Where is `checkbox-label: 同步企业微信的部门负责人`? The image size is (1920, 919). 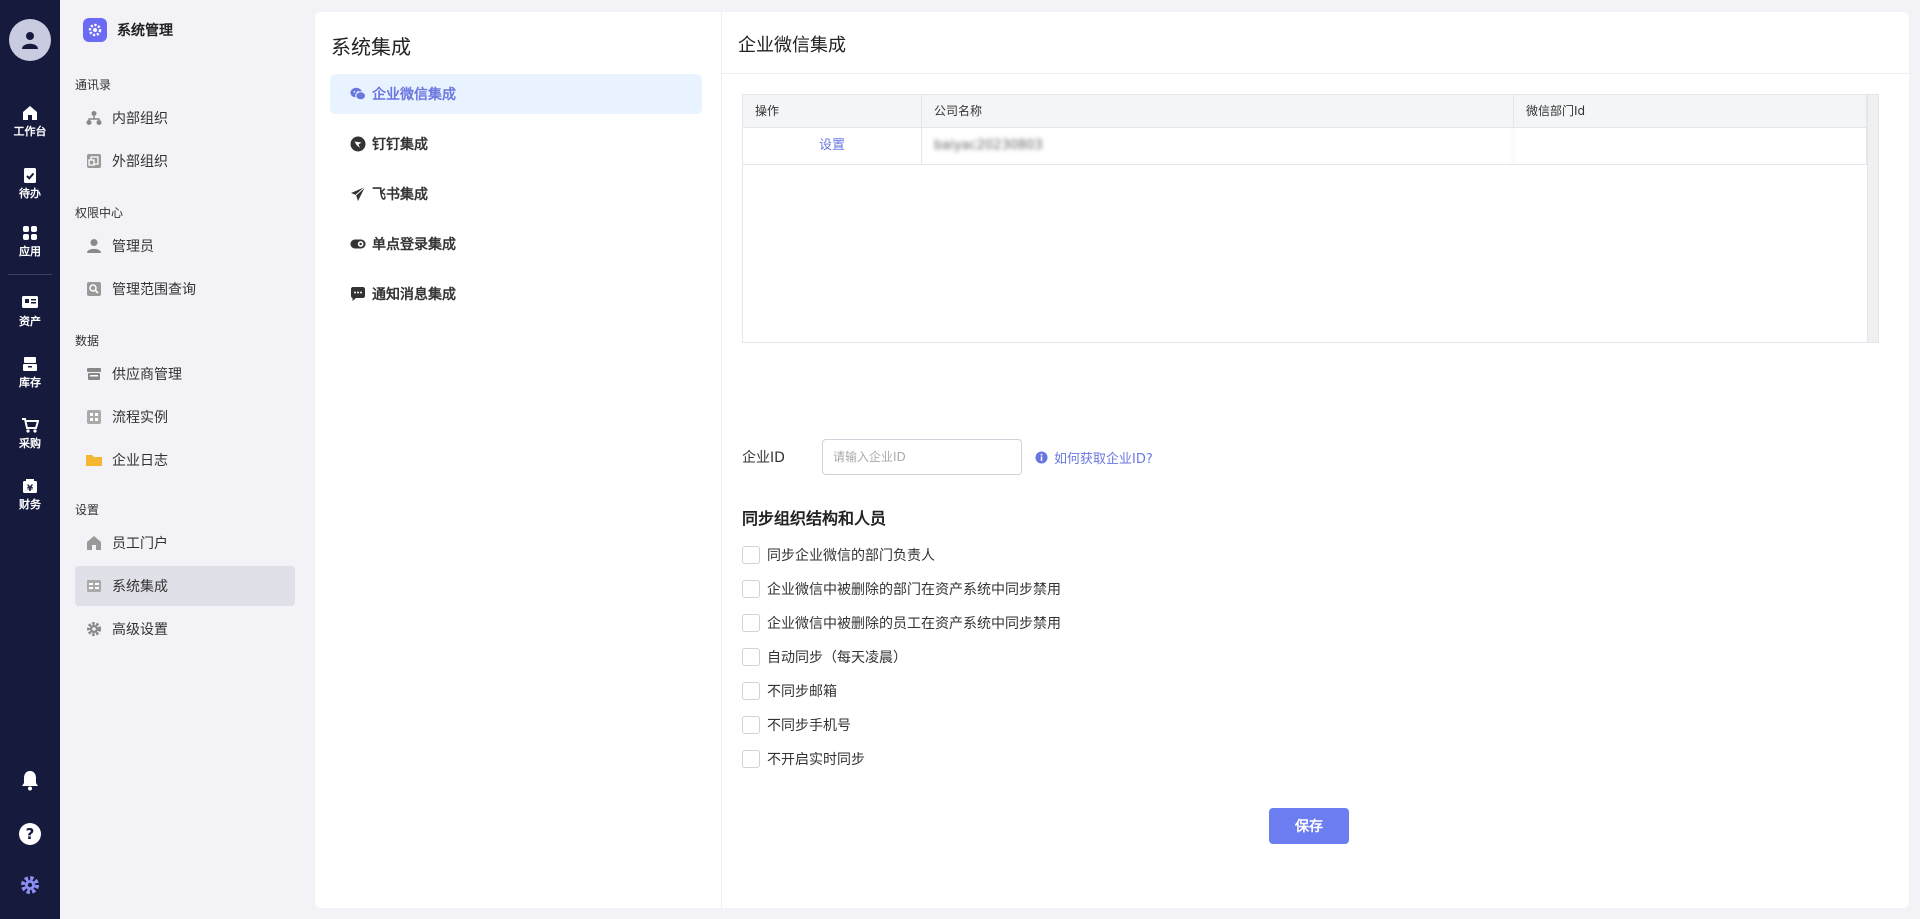 checkbox-label: 同步企业微信的部门负责人 is located at coordinates (851, 556).